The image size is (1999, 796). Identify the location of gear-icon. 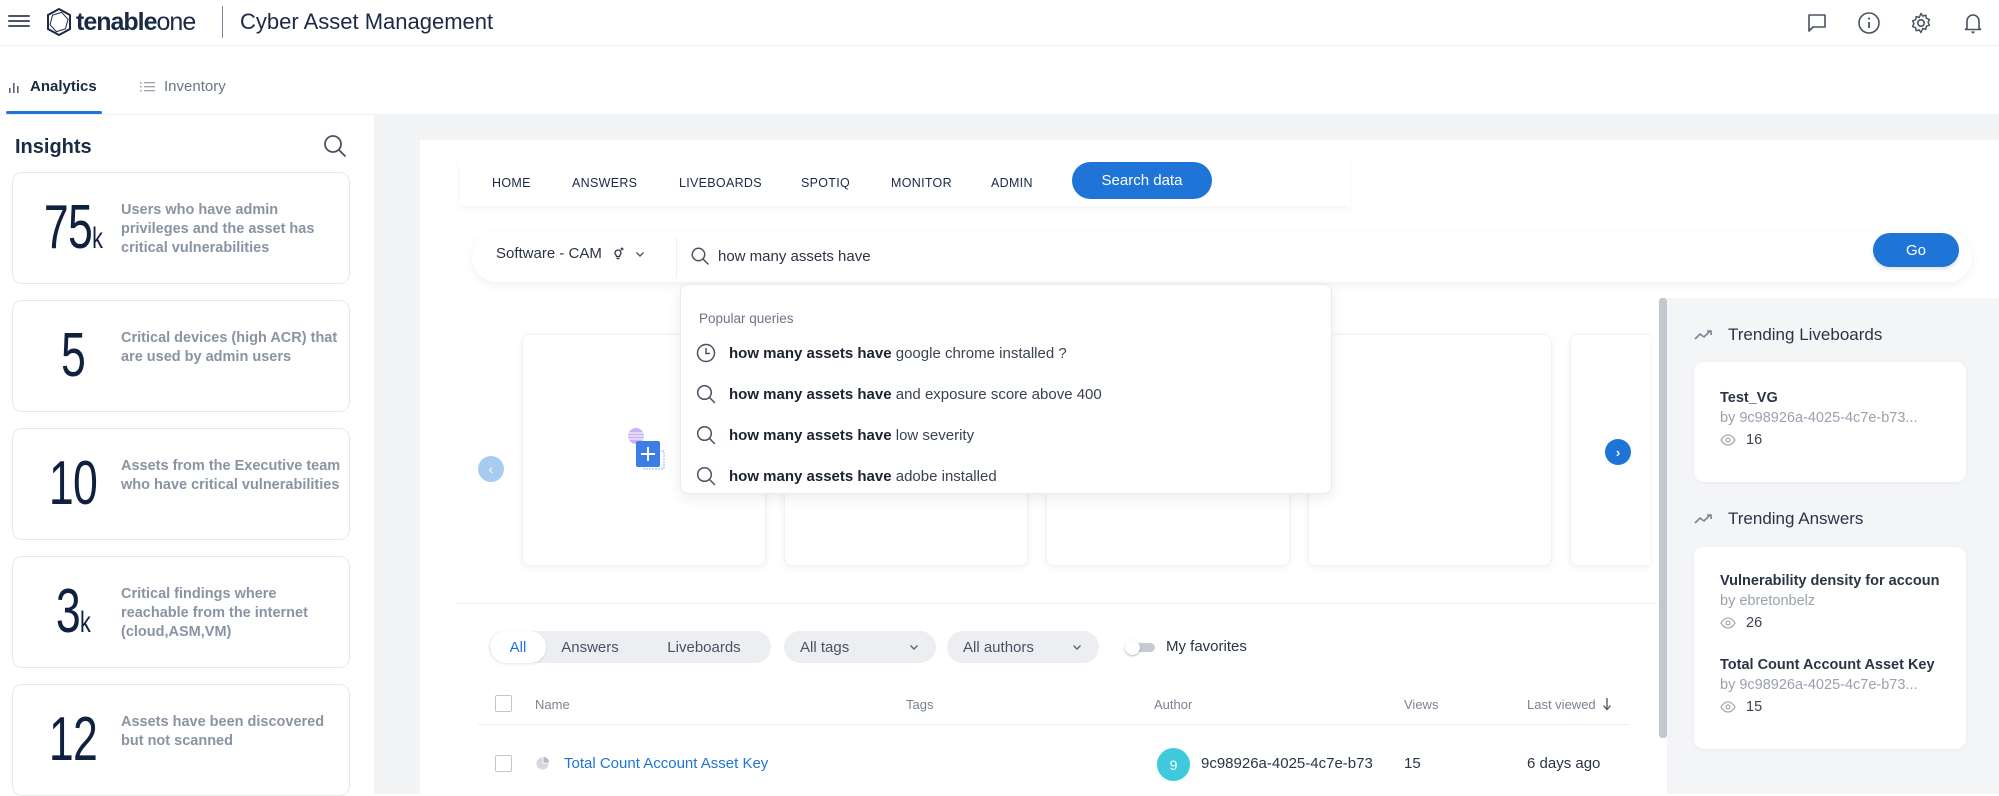
(1921, 23).